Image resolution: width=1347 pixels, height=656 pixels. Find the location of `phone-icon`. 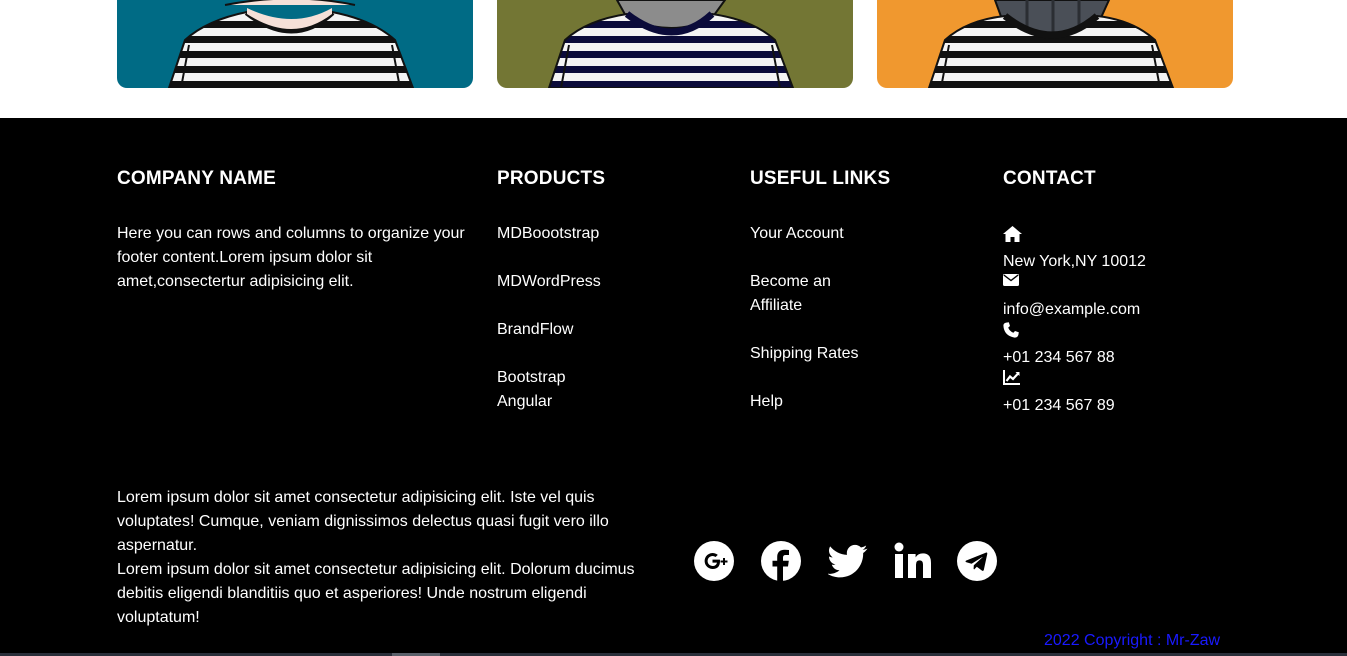

phone-icon is located at coordinates (1013, 334).